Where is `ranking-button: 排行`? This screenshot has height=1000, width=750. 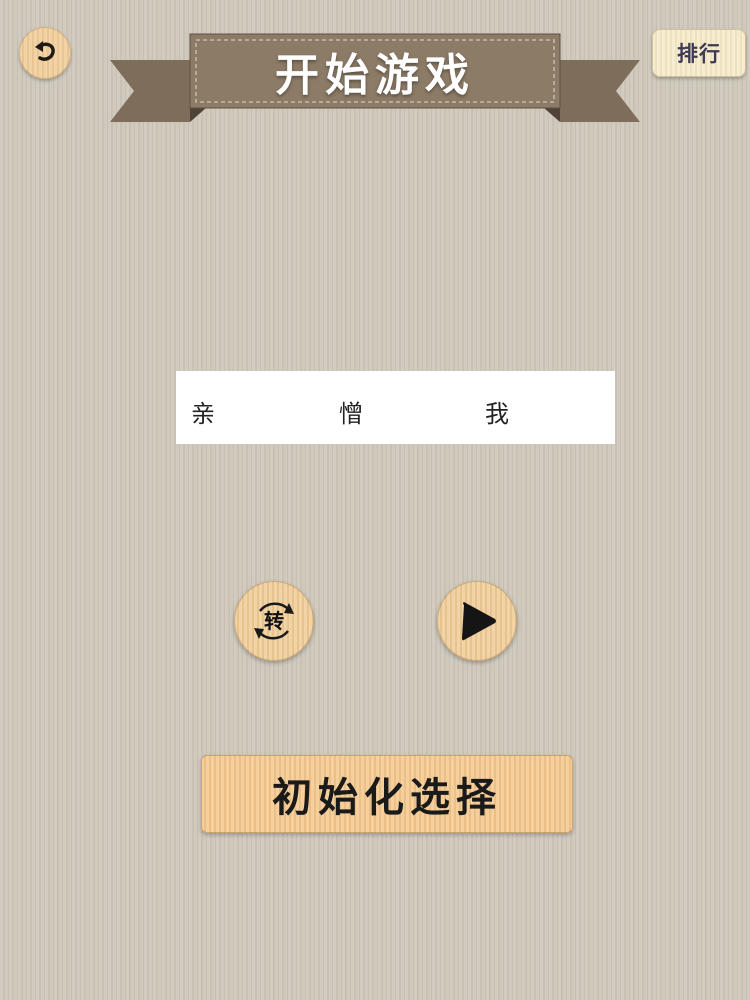 ranking-button: 排行 is located at coordinates (699, 53).